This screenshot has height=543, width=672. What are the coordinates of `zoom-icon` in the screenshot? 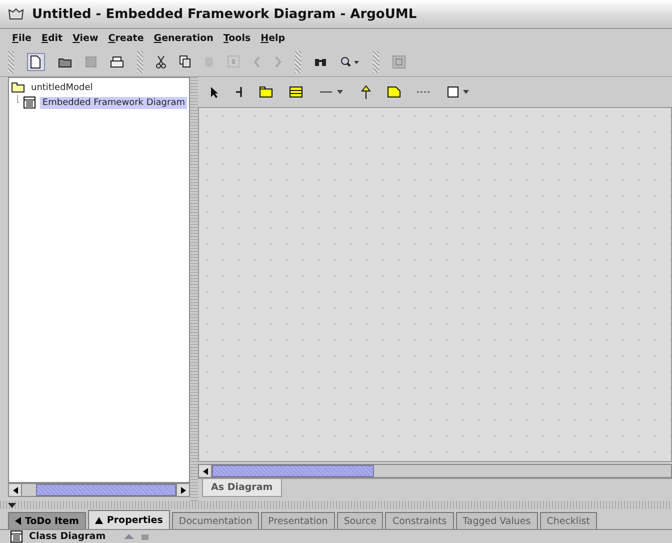 It's located at (350, 62).